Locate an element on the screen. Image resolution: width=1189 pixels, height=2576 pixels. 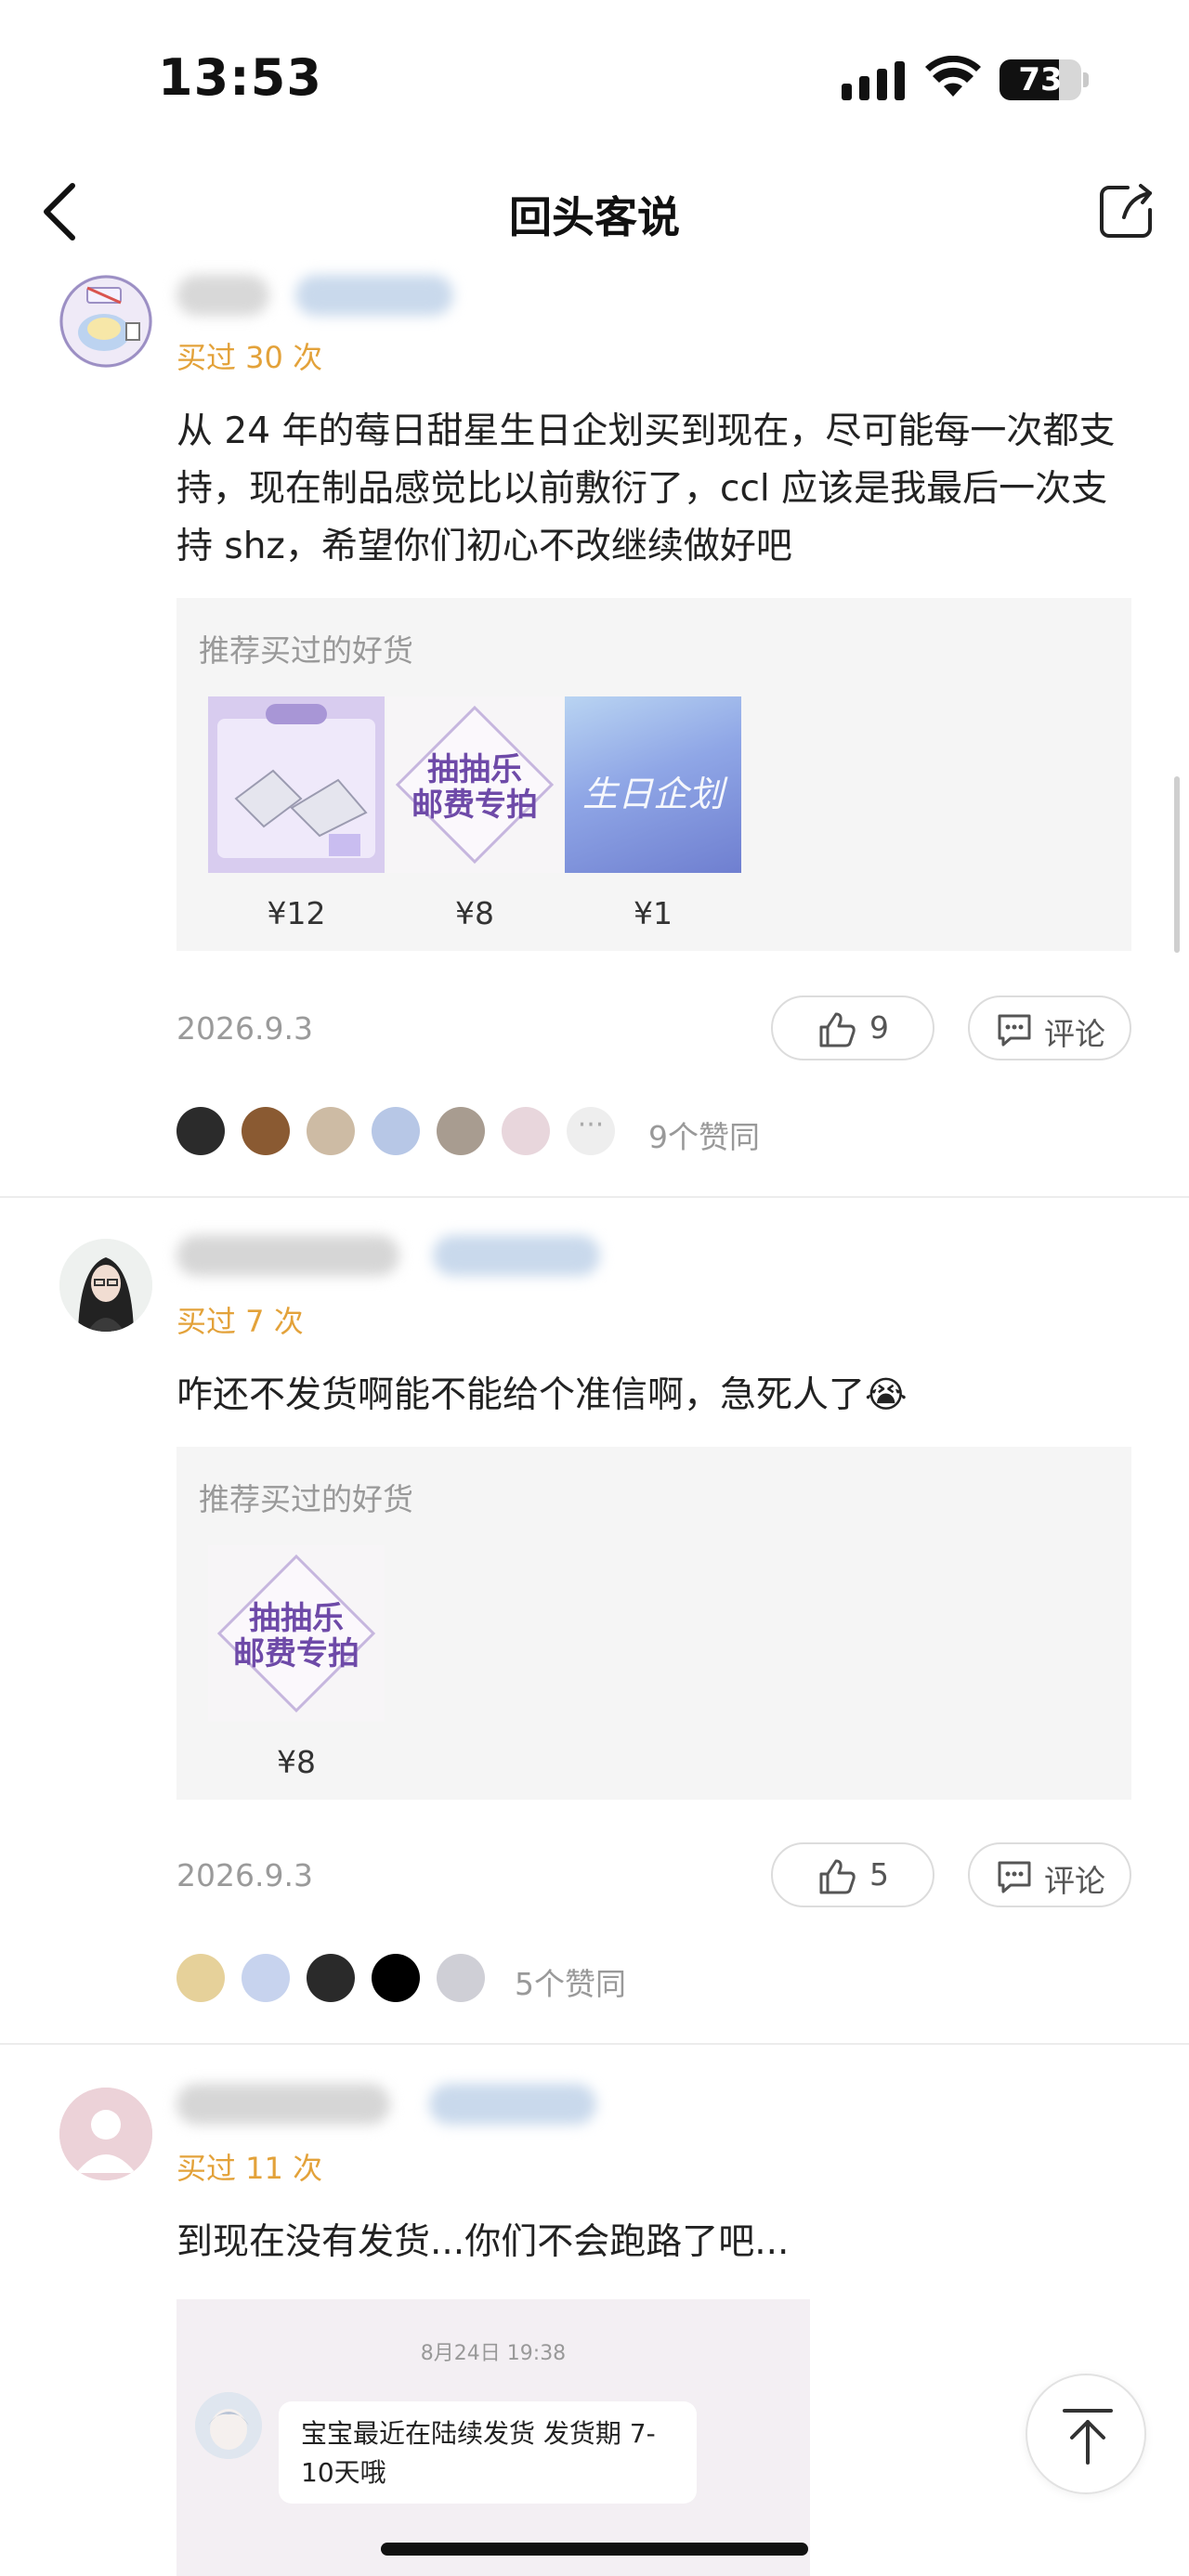
product-image: 生日企划 is located at coordinates (653, 784).